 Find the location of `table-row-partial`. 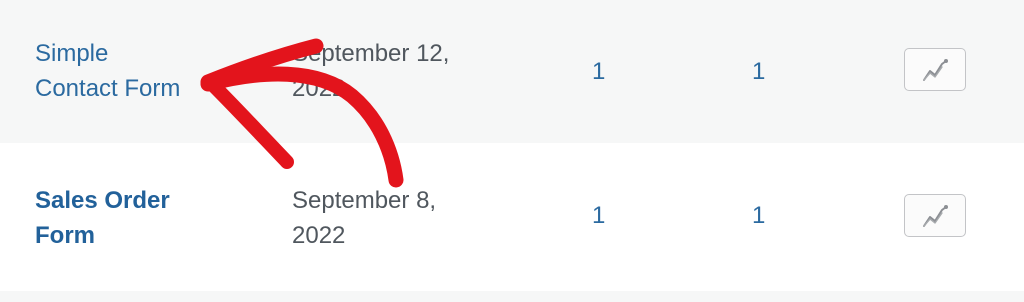

table-row-partial is located at coordinates (512, 296).